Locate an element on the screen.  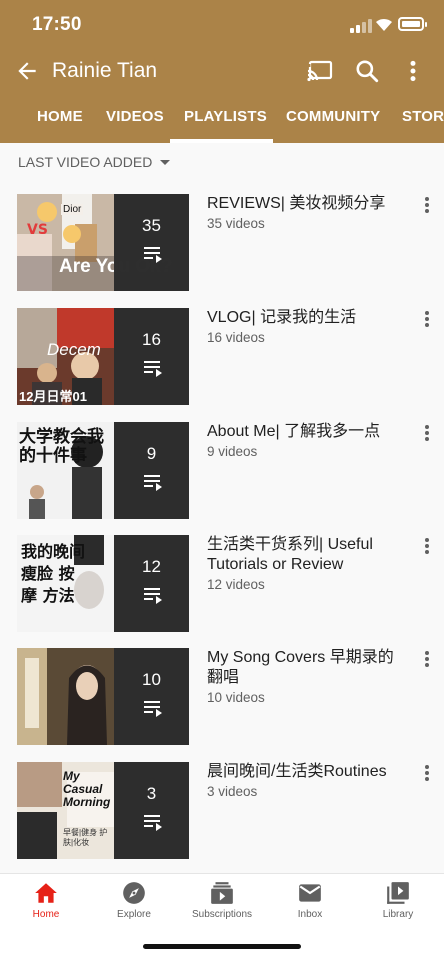
thumbnail-caption: My Casual Morning is located at coordinates (87, 789).